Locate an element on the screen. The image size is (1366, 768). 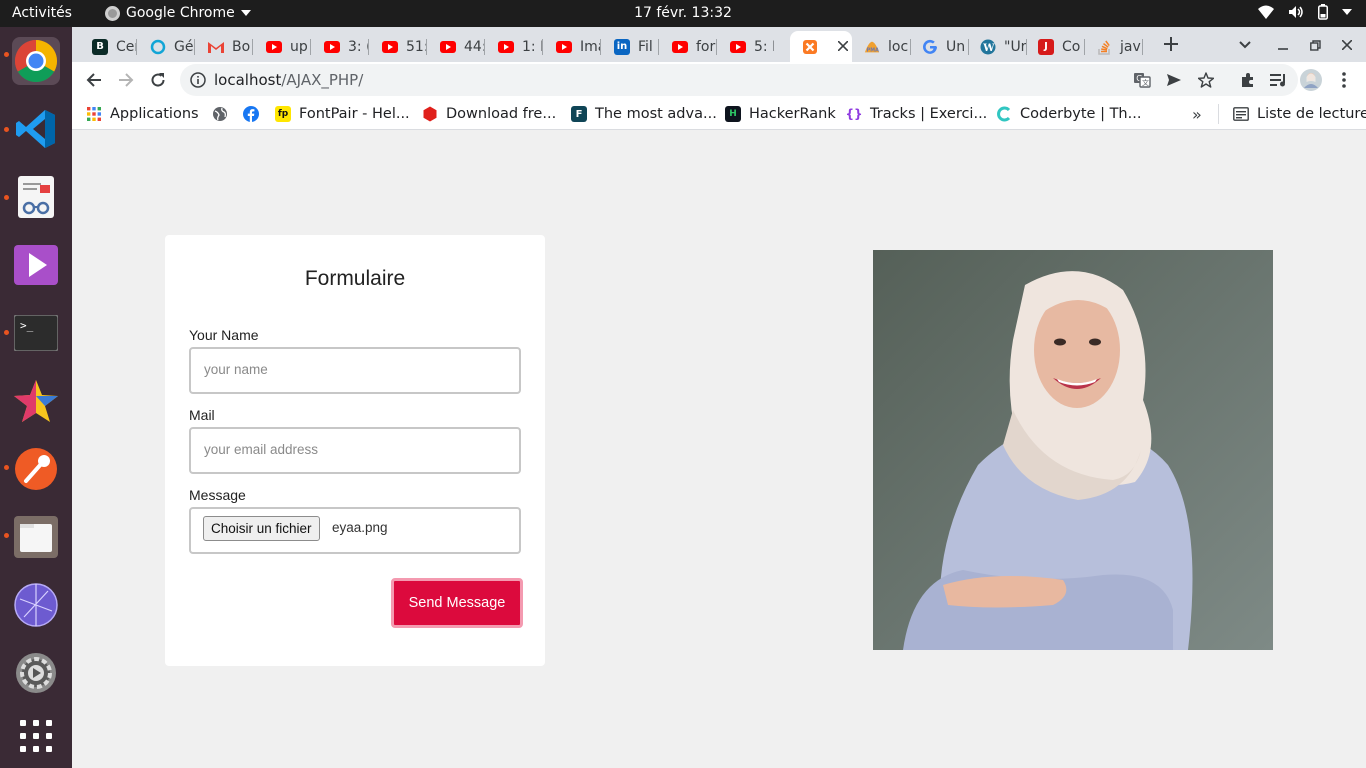
bookmarks-overflow-button: » is located at coordinates (1197, 114).